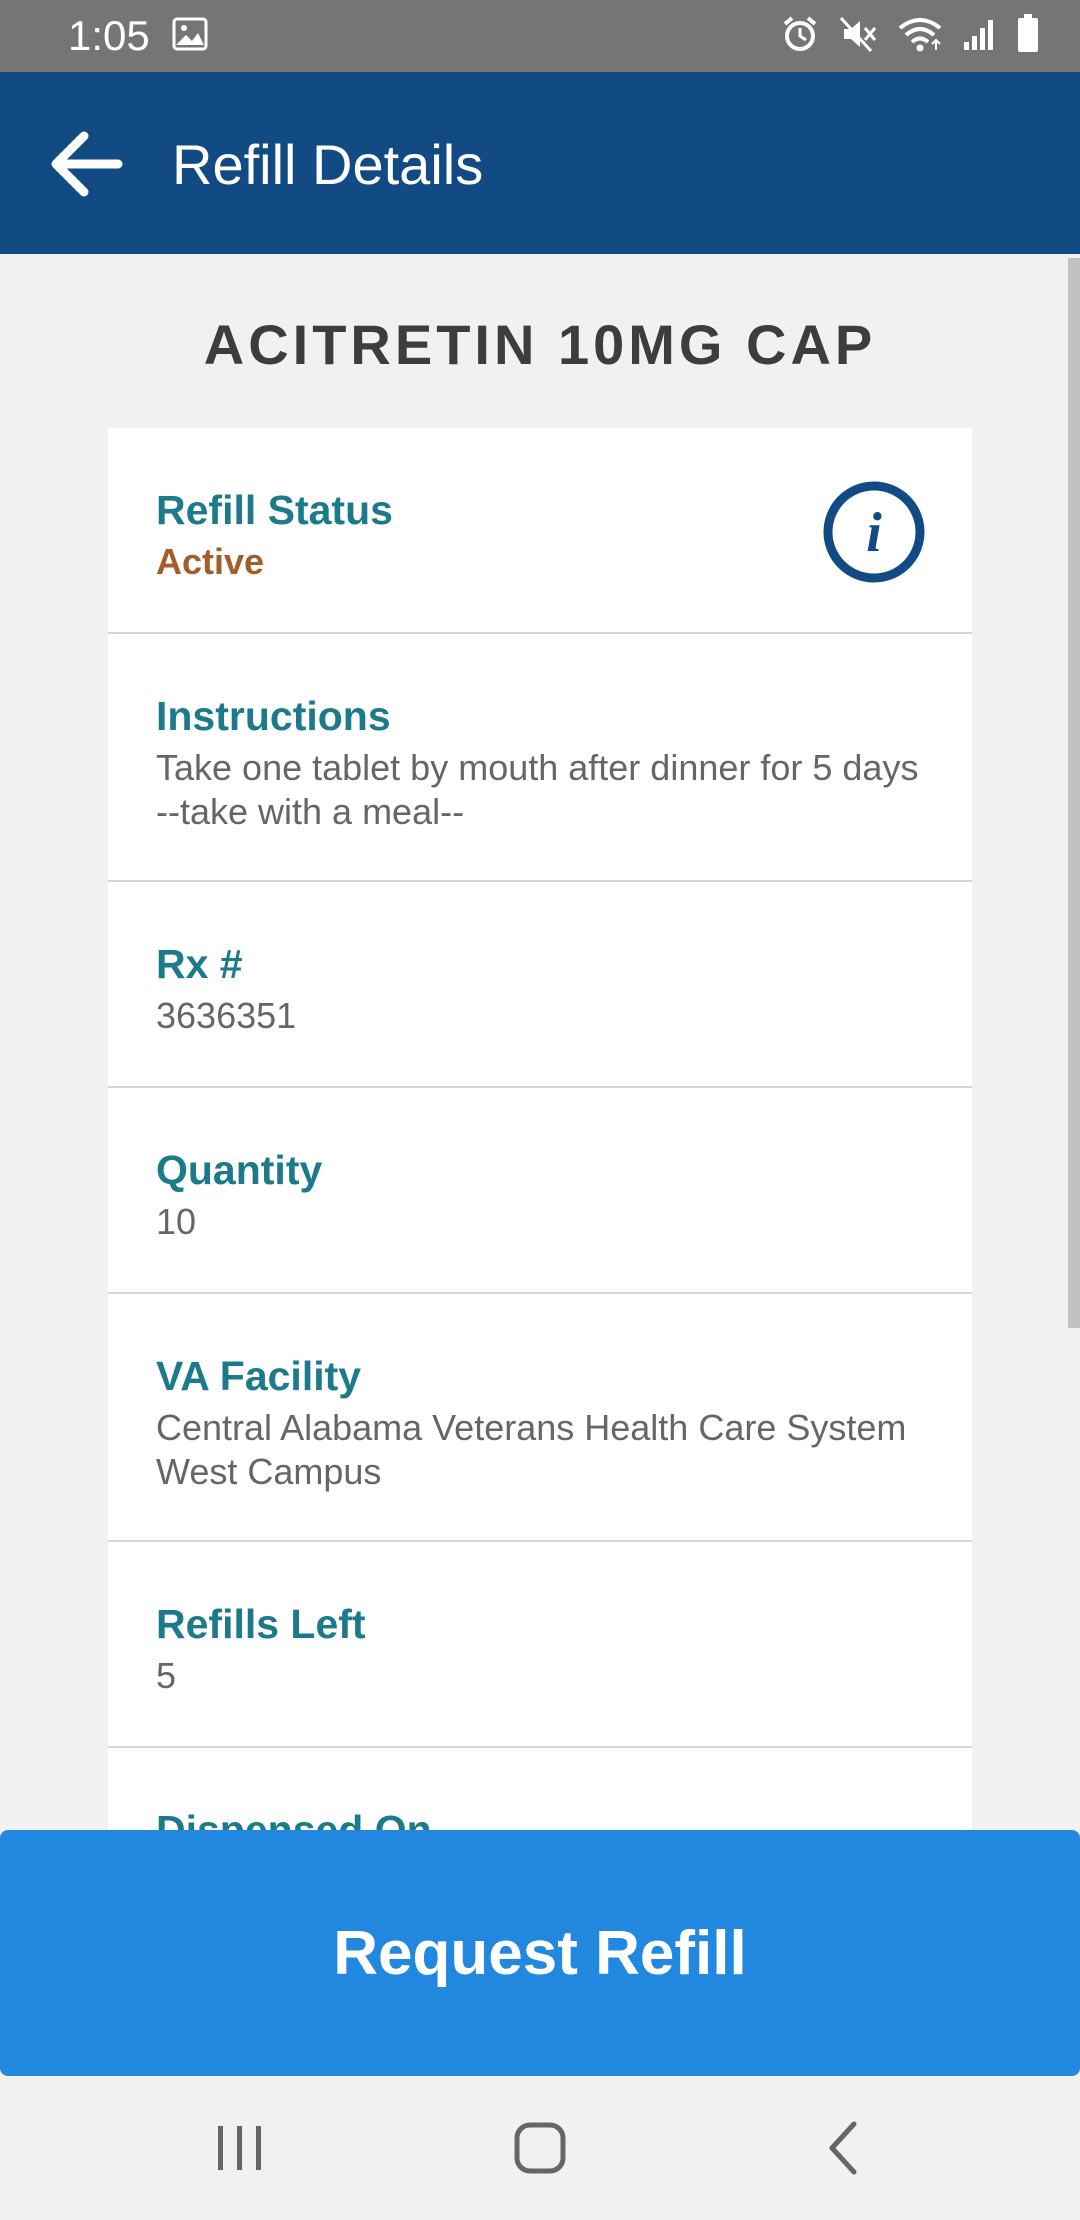 The height and width of the screenshot is (2220, 1080). What do you see at coordinates (540, 1191) in the screenshot?
I see `quantity-row: Quantity 10` at bounding box center [540, 1191].